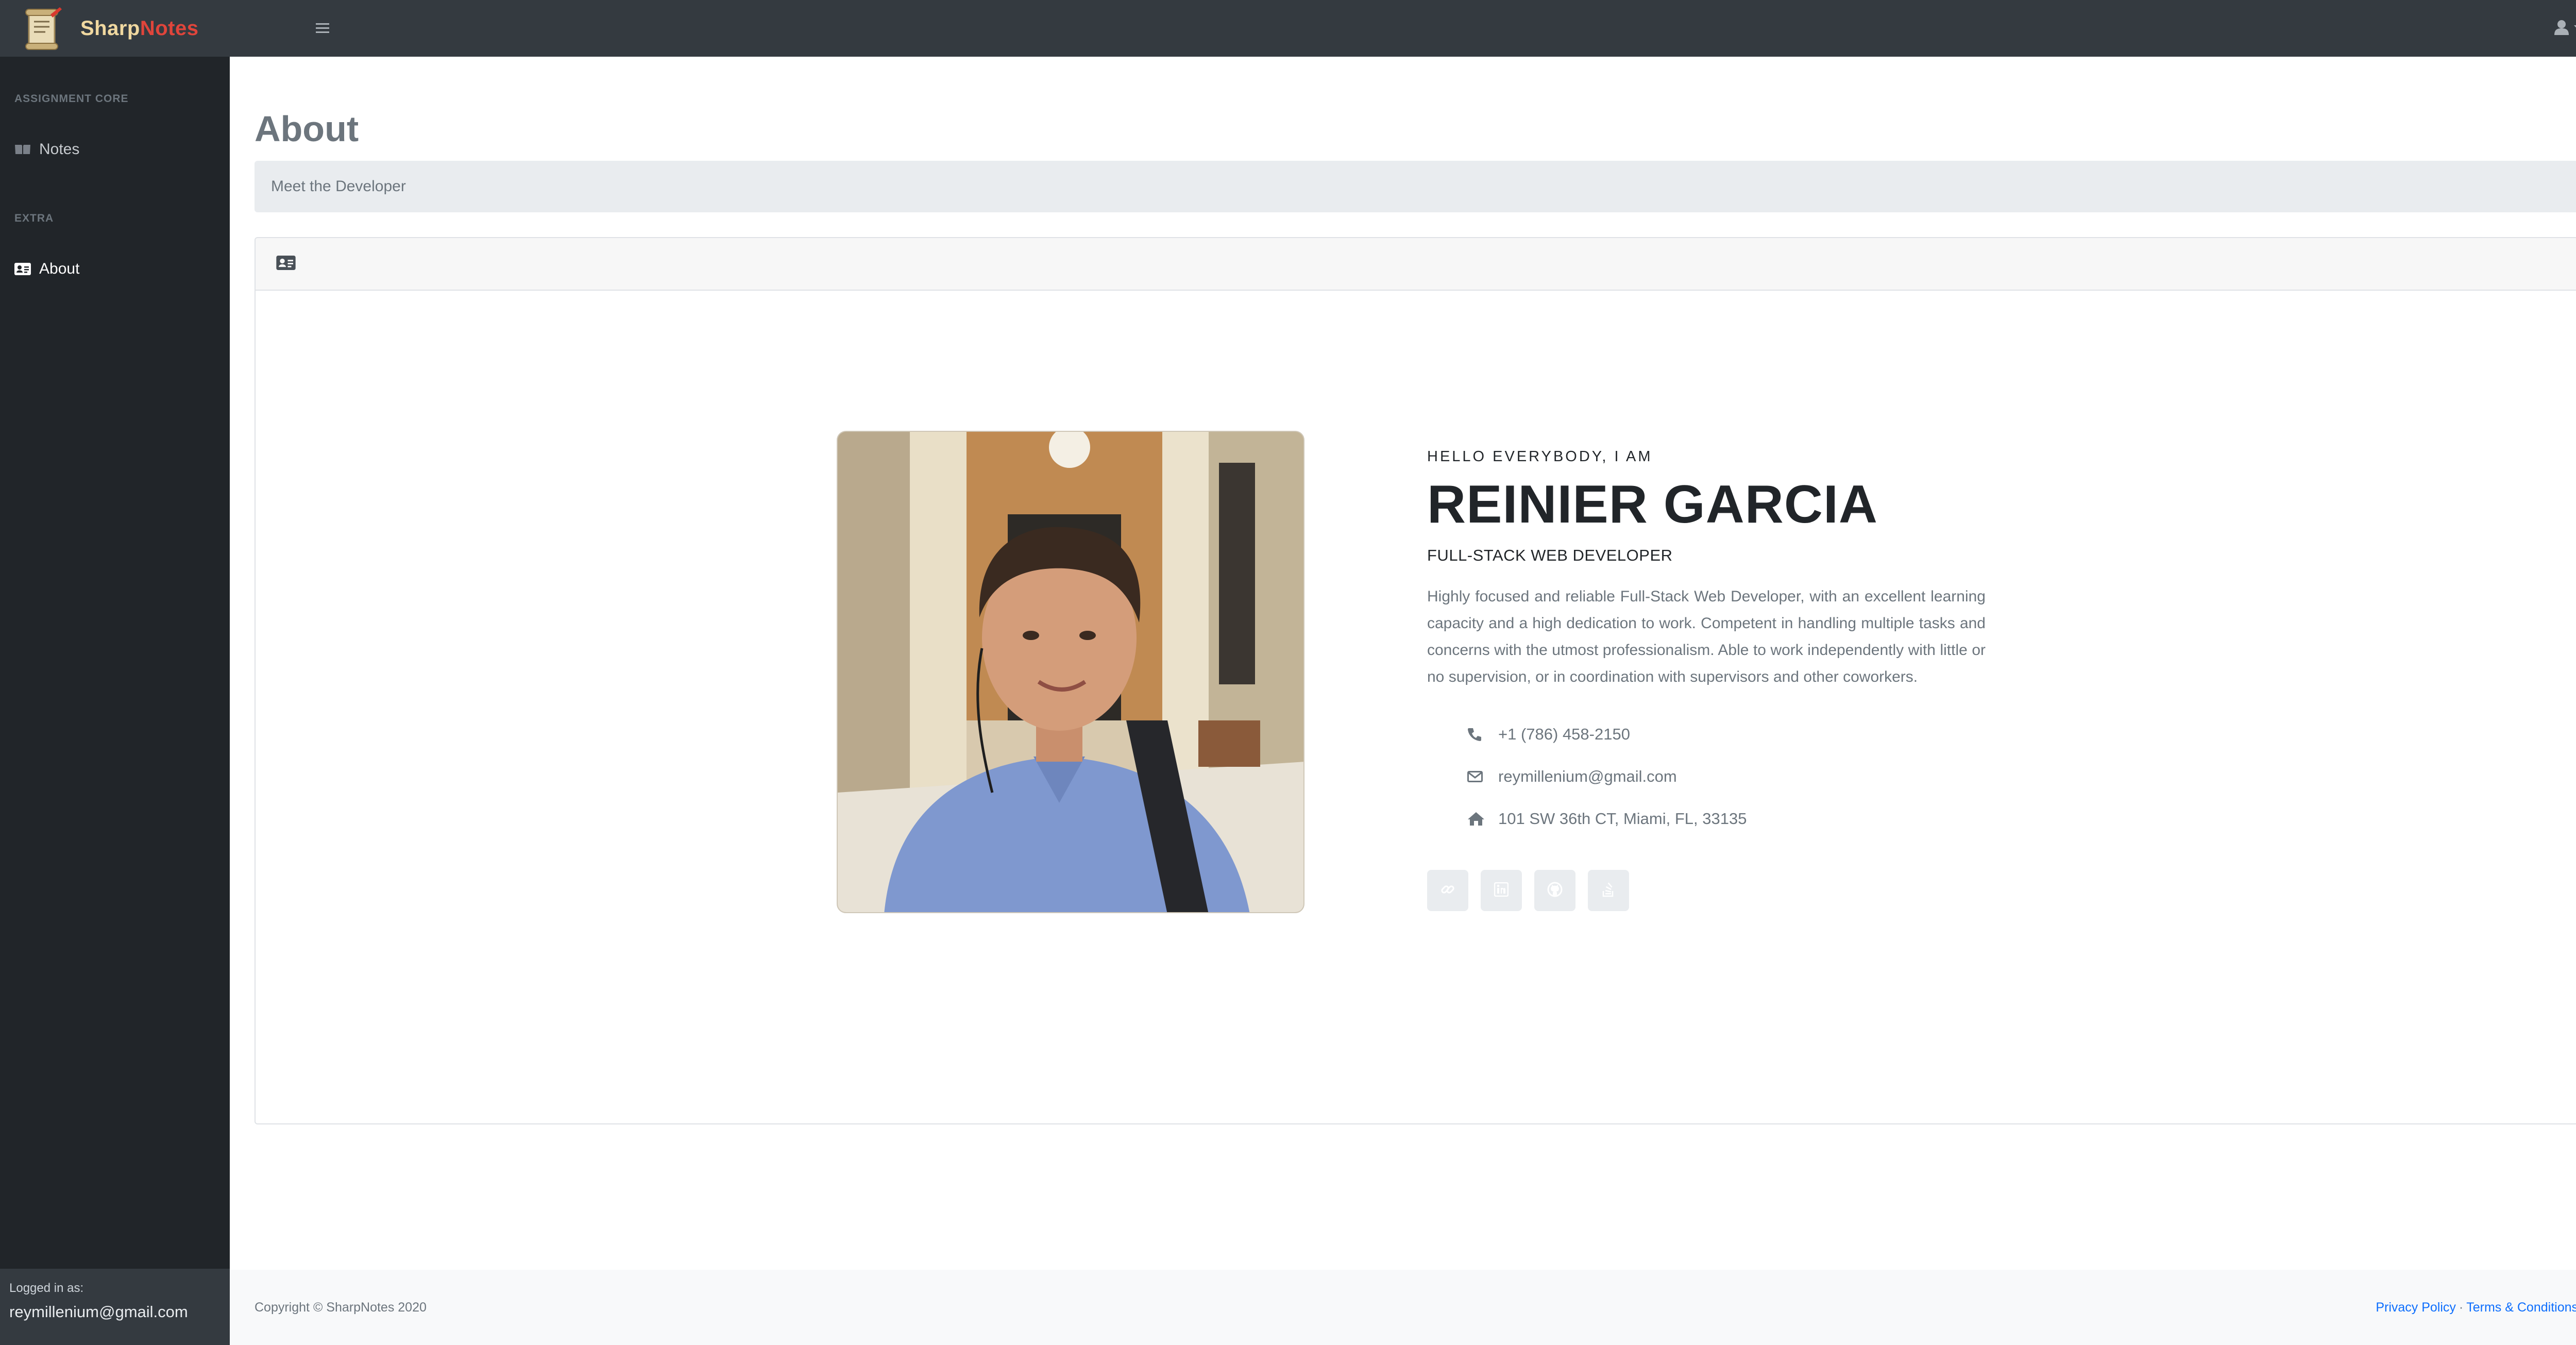  What do you see at coordinates (2575, 29) in the screenshot?
I see `caret-down-icon` at bounding box center [2575, 29].